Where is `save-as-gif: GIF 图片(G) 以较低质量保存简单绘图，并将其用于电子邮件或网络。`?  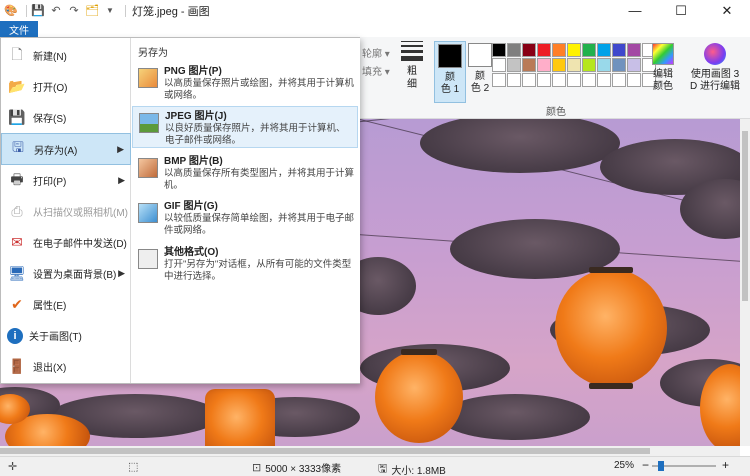 save-as-gif: GIF 图片(G) 以较低质量保存简单绘图，并将其用于电子邮件或网络。 is located at coordinates (245, 218).